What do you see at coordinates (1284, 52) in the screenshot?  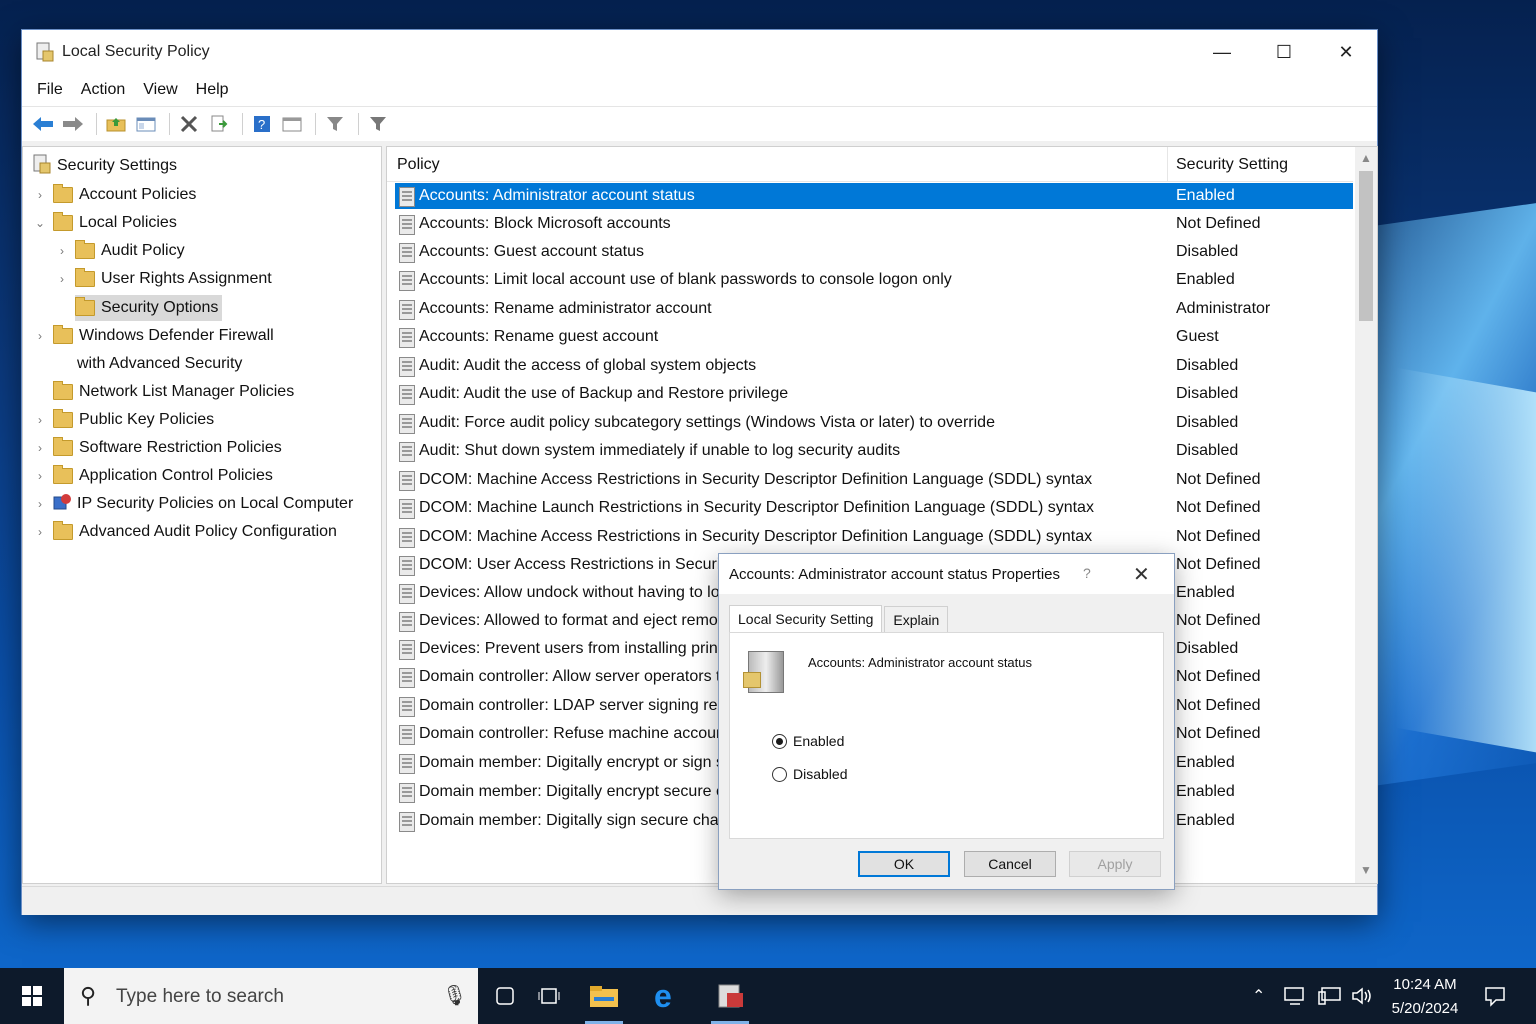 I see `maximize-button: ☐` at bounding box center [1284, 52].